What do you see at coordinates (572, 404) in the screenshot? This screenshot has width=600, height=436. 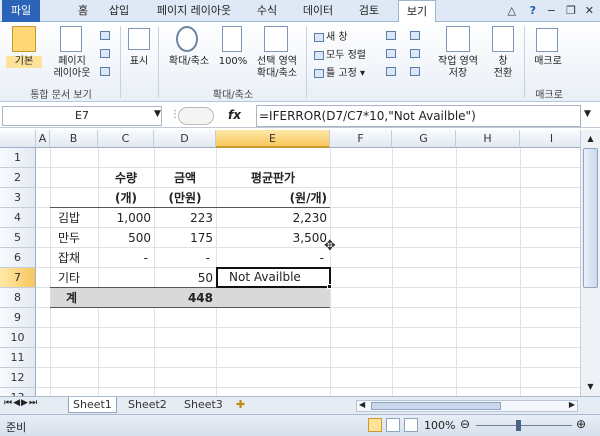 I see `scroll-right-icon: ▶` at bounding box center [572, 404].